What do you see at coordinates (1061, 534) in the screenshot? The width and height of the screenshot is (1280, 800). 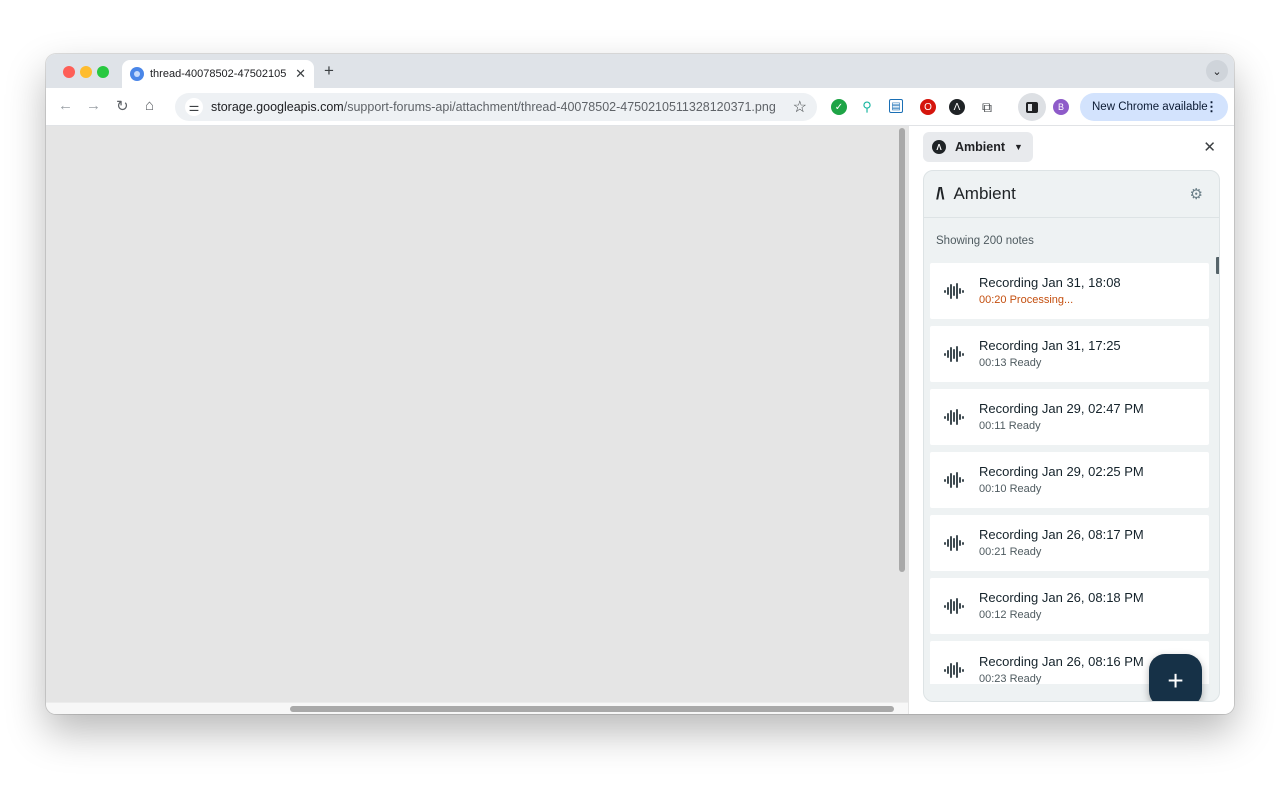 I see `recording-title: Recording Jan 26, 08:17 PM` at bounding box center [1061, 534].